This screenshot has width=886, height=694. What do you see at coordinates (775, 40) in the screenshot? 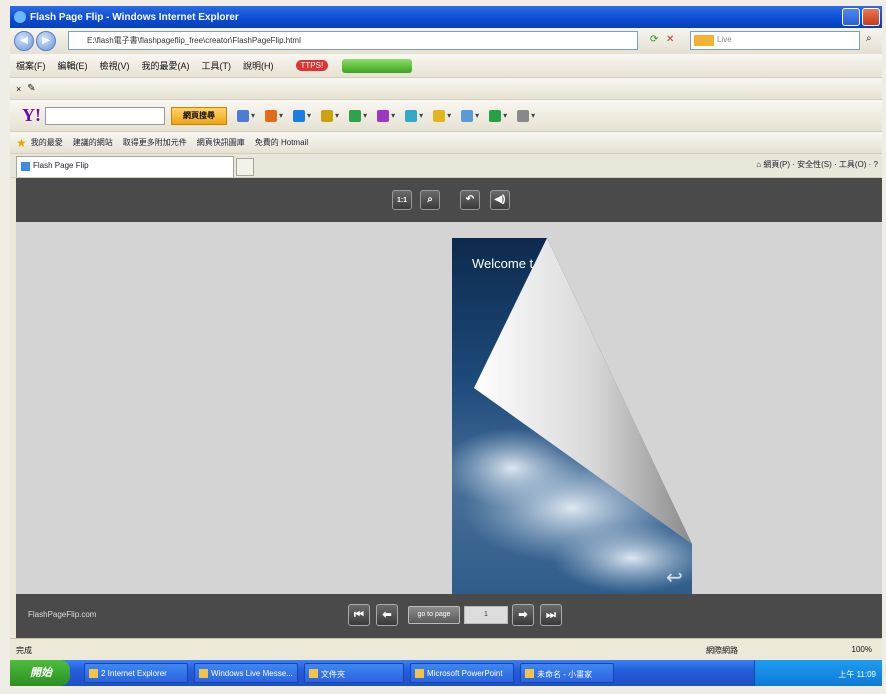
I see `search-input: Live` at bounding box center [775, 40].